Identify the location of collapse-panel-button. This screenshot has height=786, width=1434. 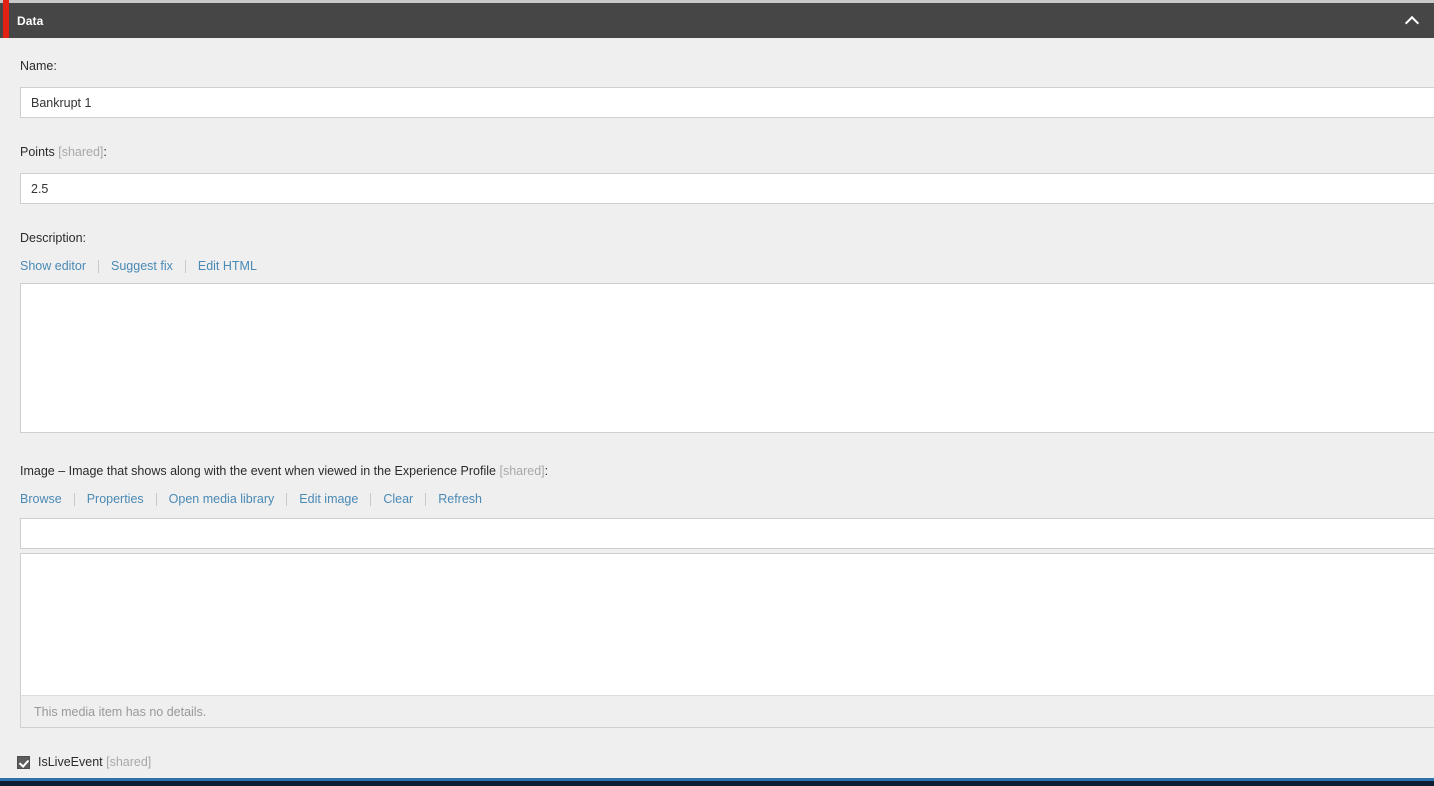
(1412, 20).